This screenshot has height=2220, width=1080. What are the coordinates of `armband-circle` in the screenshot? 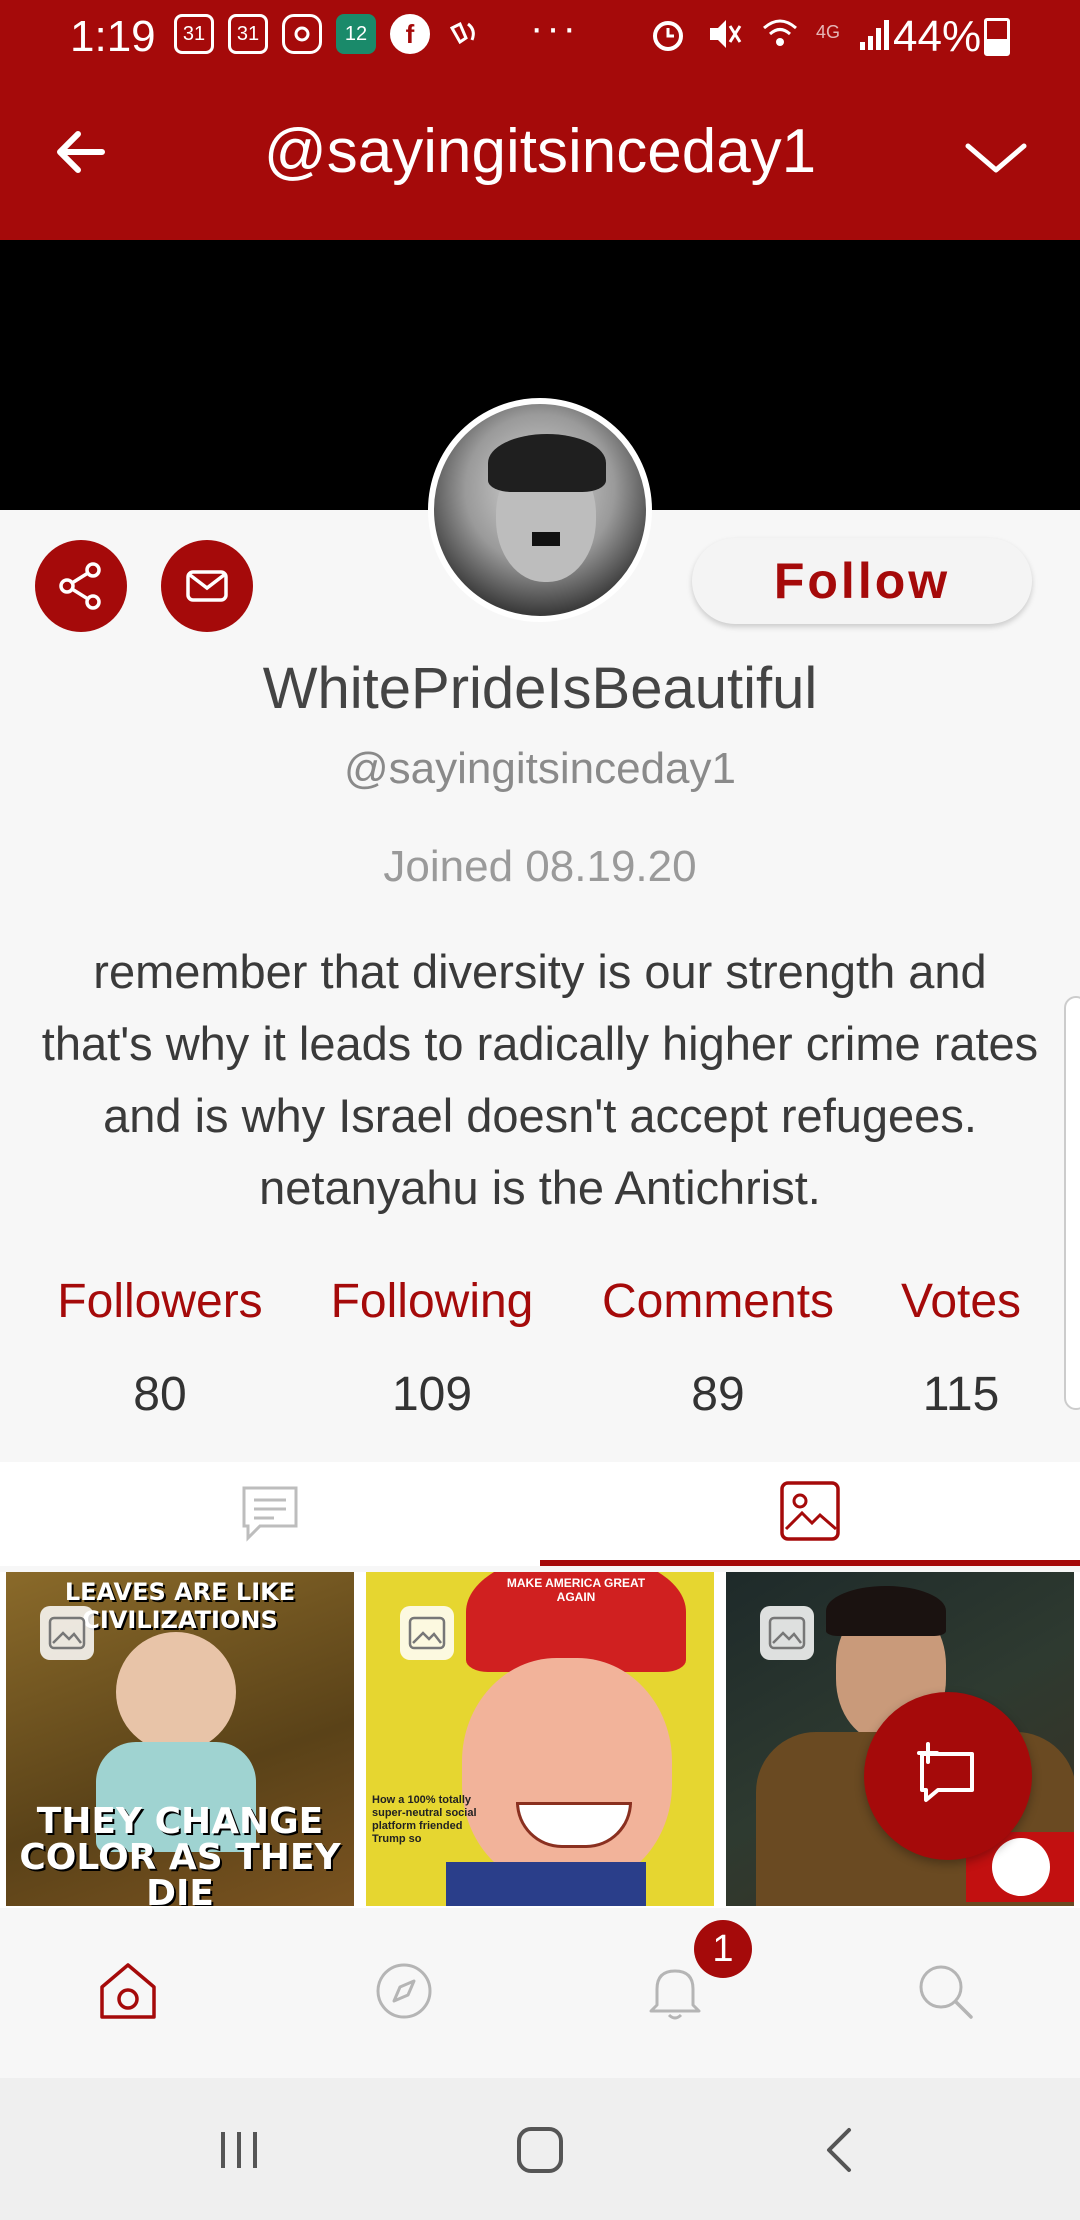 It's located at (1021, 1867).